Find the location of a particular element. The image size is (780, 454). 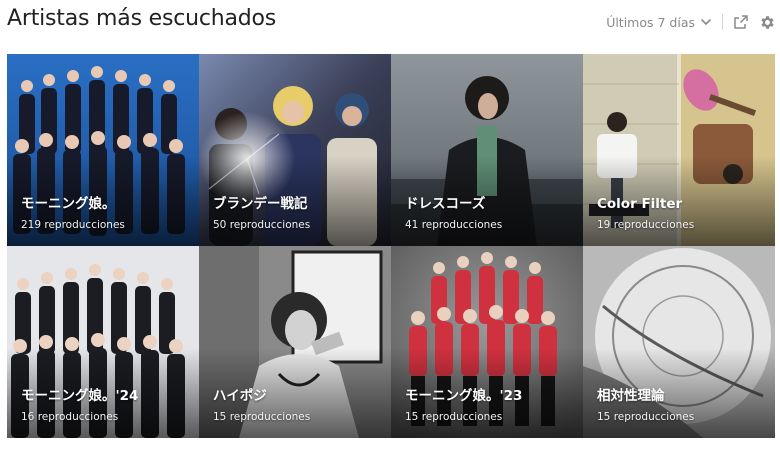

artist-tile: Color Filter 19 reproducciones is located at coordinates (679, 150).